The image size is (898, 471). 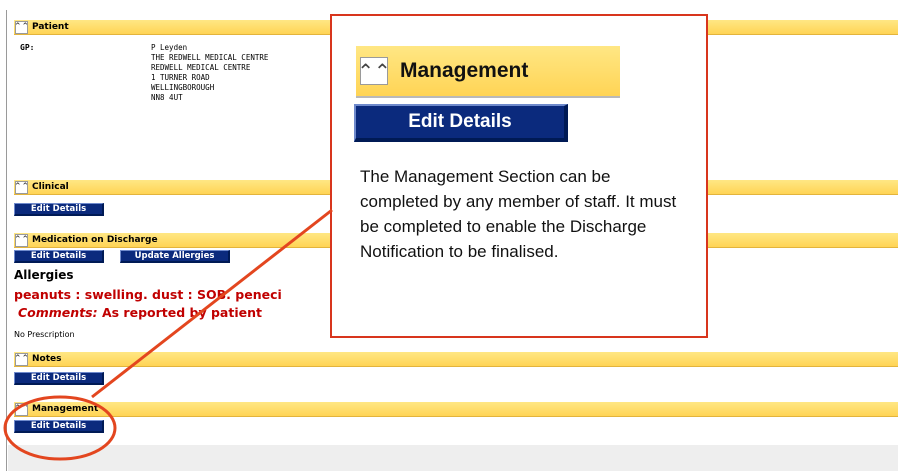 What do you see at coordinates (60, 428) in the screenshot?
I see `annotation-highlight-ellipse` at bounding box center [60, 428].